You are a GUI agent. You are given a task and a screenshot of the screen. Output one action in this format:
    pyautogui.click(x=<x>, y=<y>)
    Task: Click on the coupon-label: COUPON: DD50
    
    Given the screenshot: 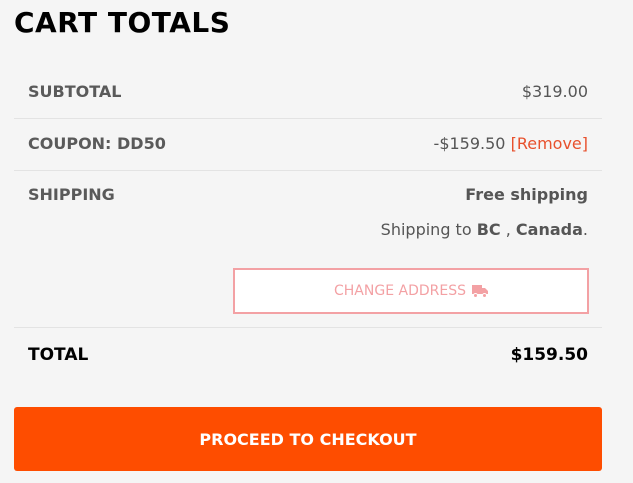 What is the action you would take?
    pyautogui.click(x=97, y=143)
    